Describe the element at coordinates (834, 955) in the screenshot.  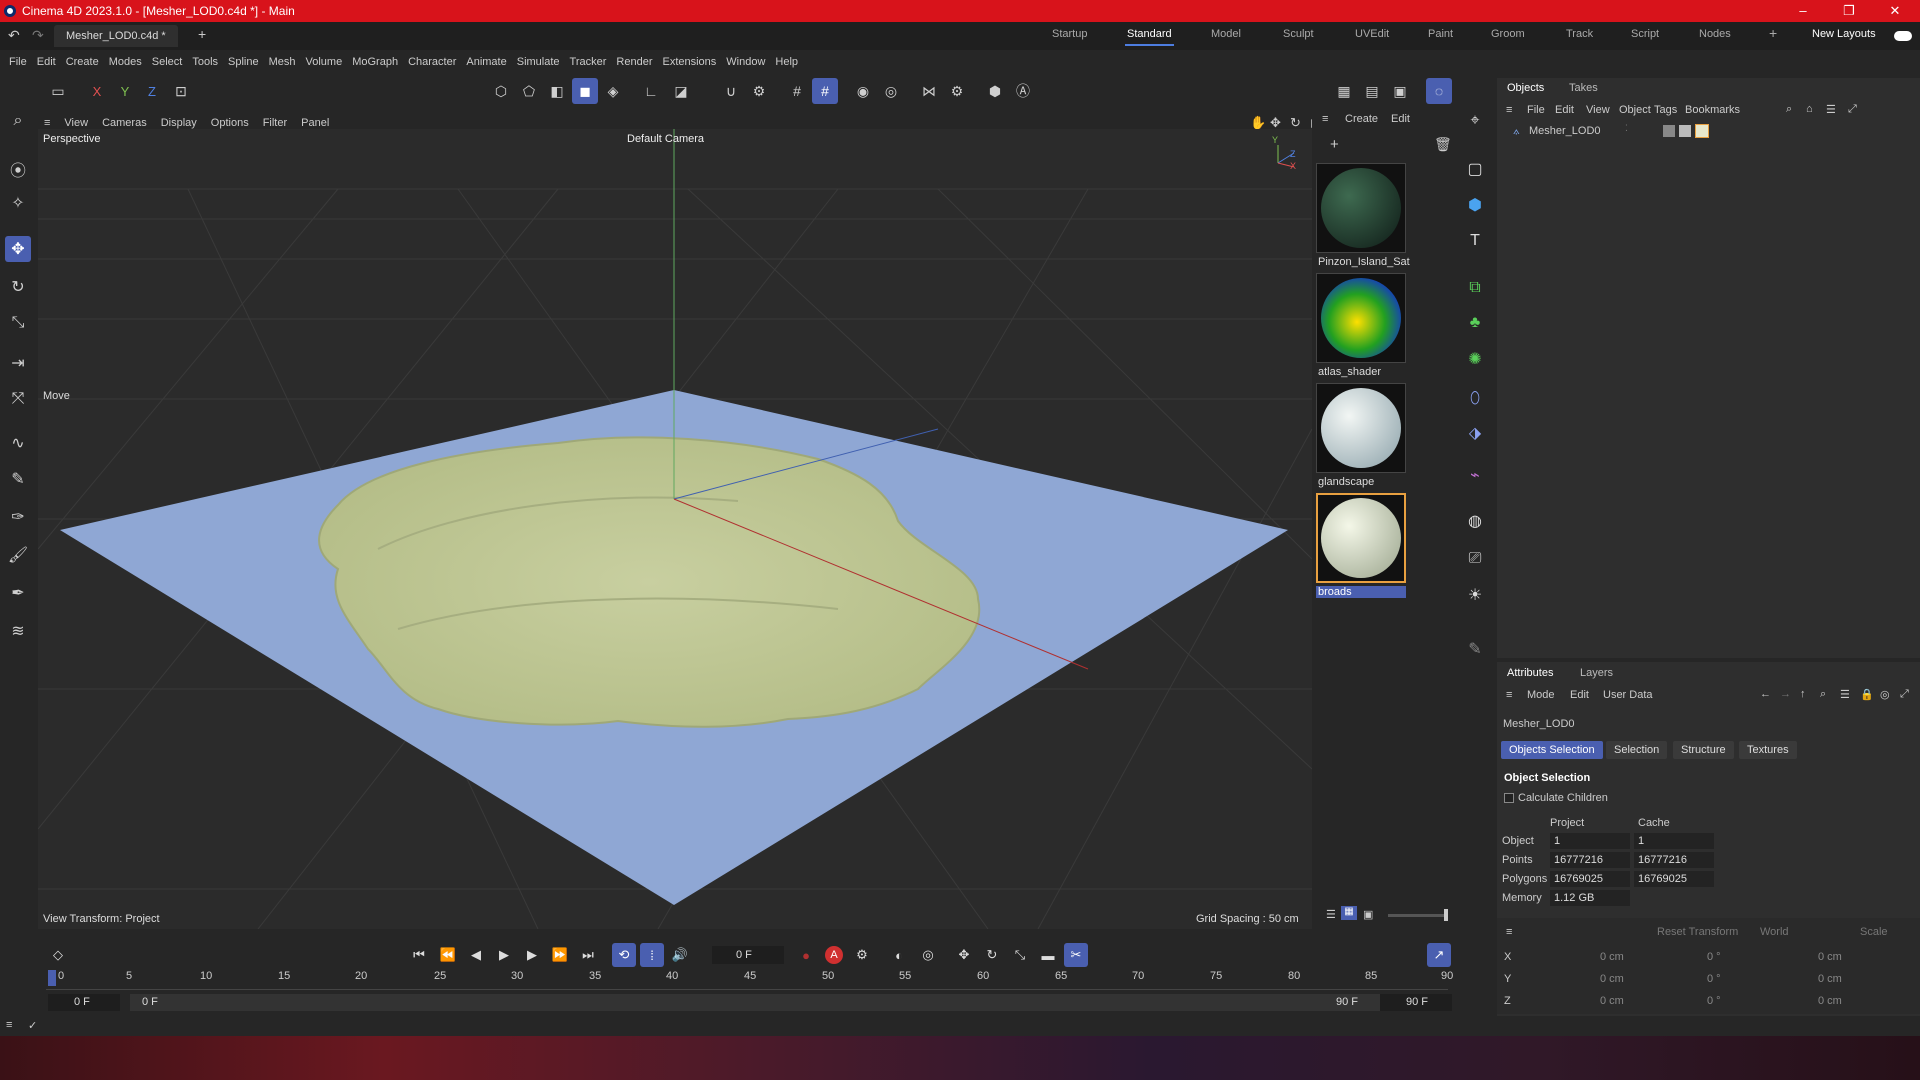
I see `autokey-button: A` at that location.